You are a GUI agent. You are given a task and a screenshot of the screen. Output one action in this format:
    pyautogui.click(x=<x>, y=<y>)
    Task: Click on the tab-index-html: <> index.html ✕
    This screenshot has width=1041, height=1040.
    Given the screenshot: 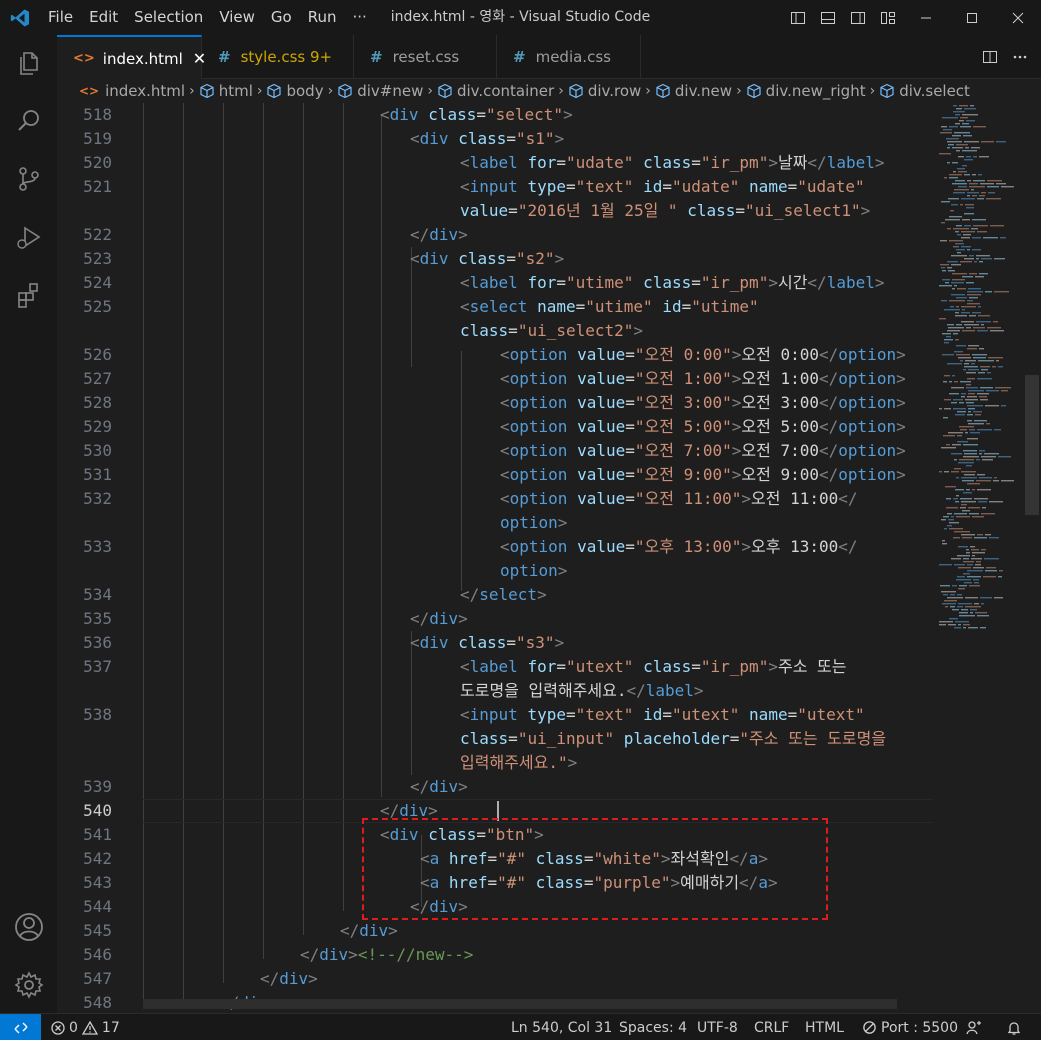 What is the action you would take?
    pyautogui.click(x=131, y=57)
    